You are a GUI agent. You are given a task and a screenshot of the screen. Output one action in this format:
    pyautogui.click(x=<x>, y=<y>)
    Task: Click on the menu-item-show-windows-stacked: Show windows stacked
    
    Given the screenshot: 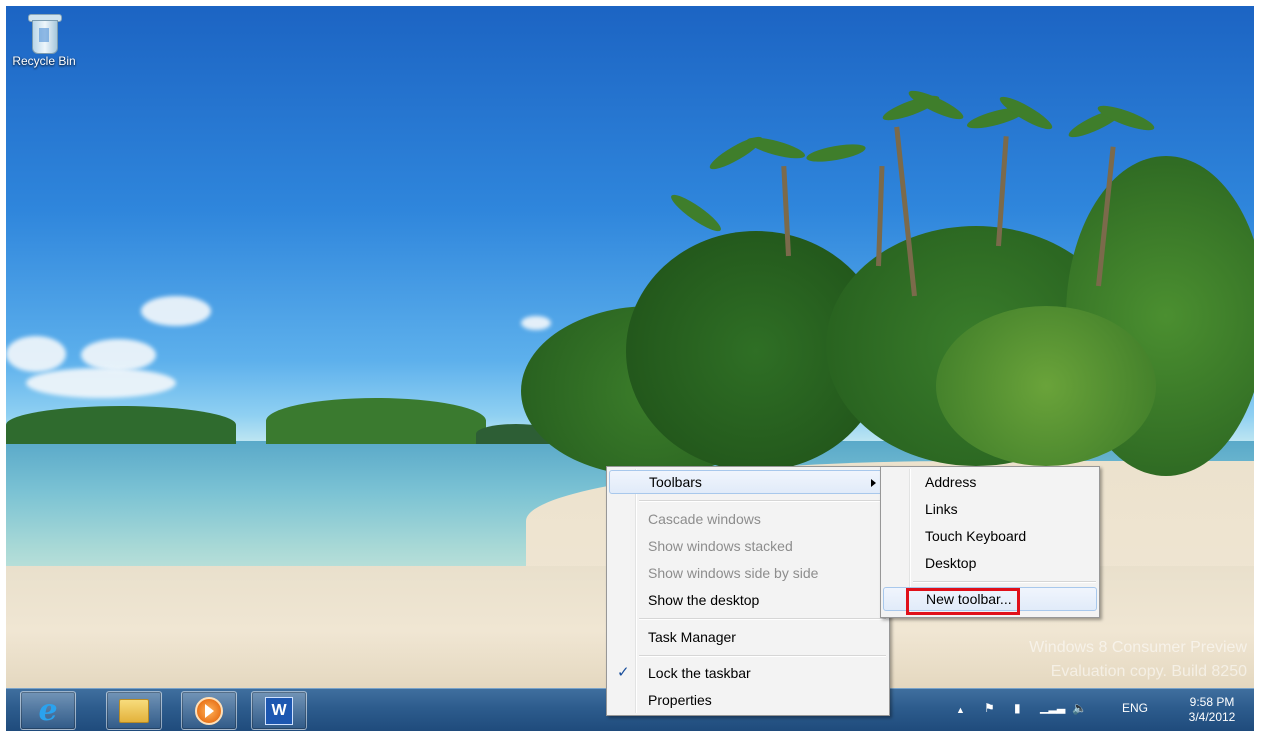 What is the action you would take?
    pyautogui.click(x=748, y=546)
    